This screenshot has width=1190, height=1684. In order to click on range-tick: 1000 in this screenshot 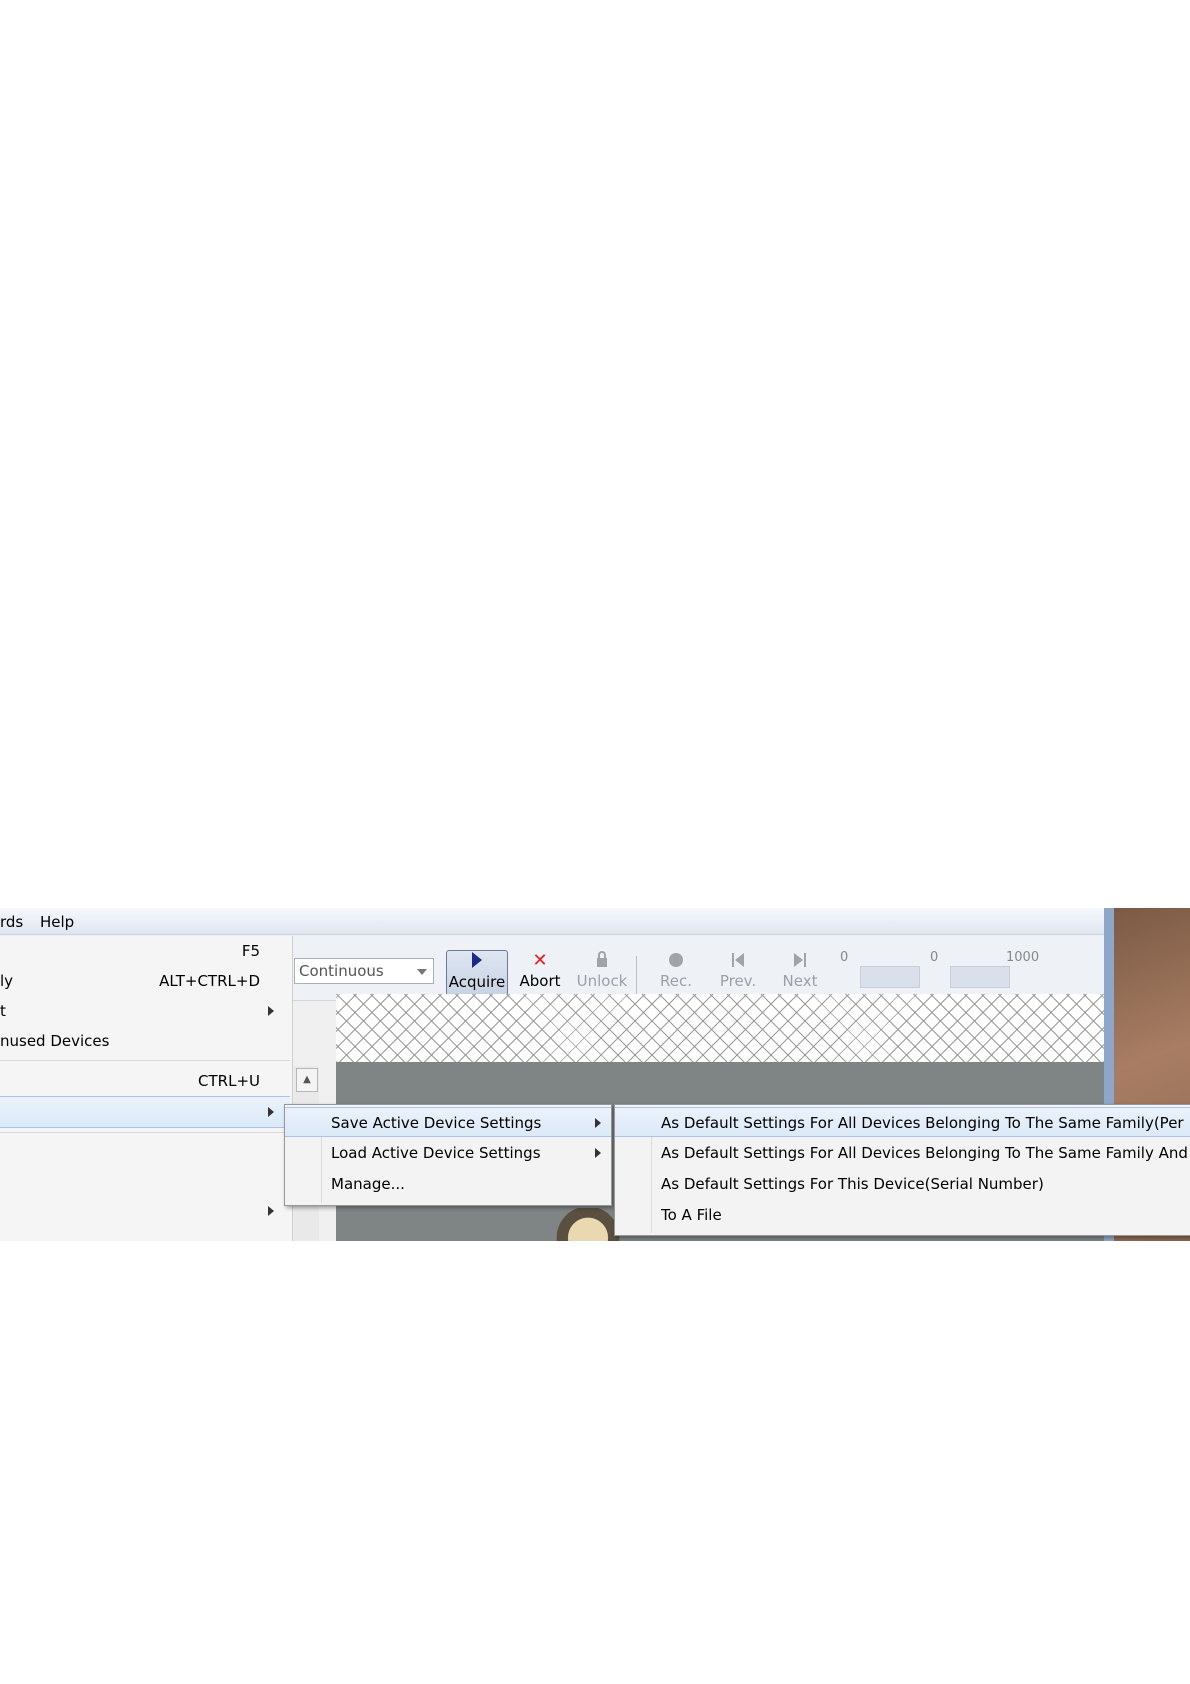, I will do `click(1023, 957)`.